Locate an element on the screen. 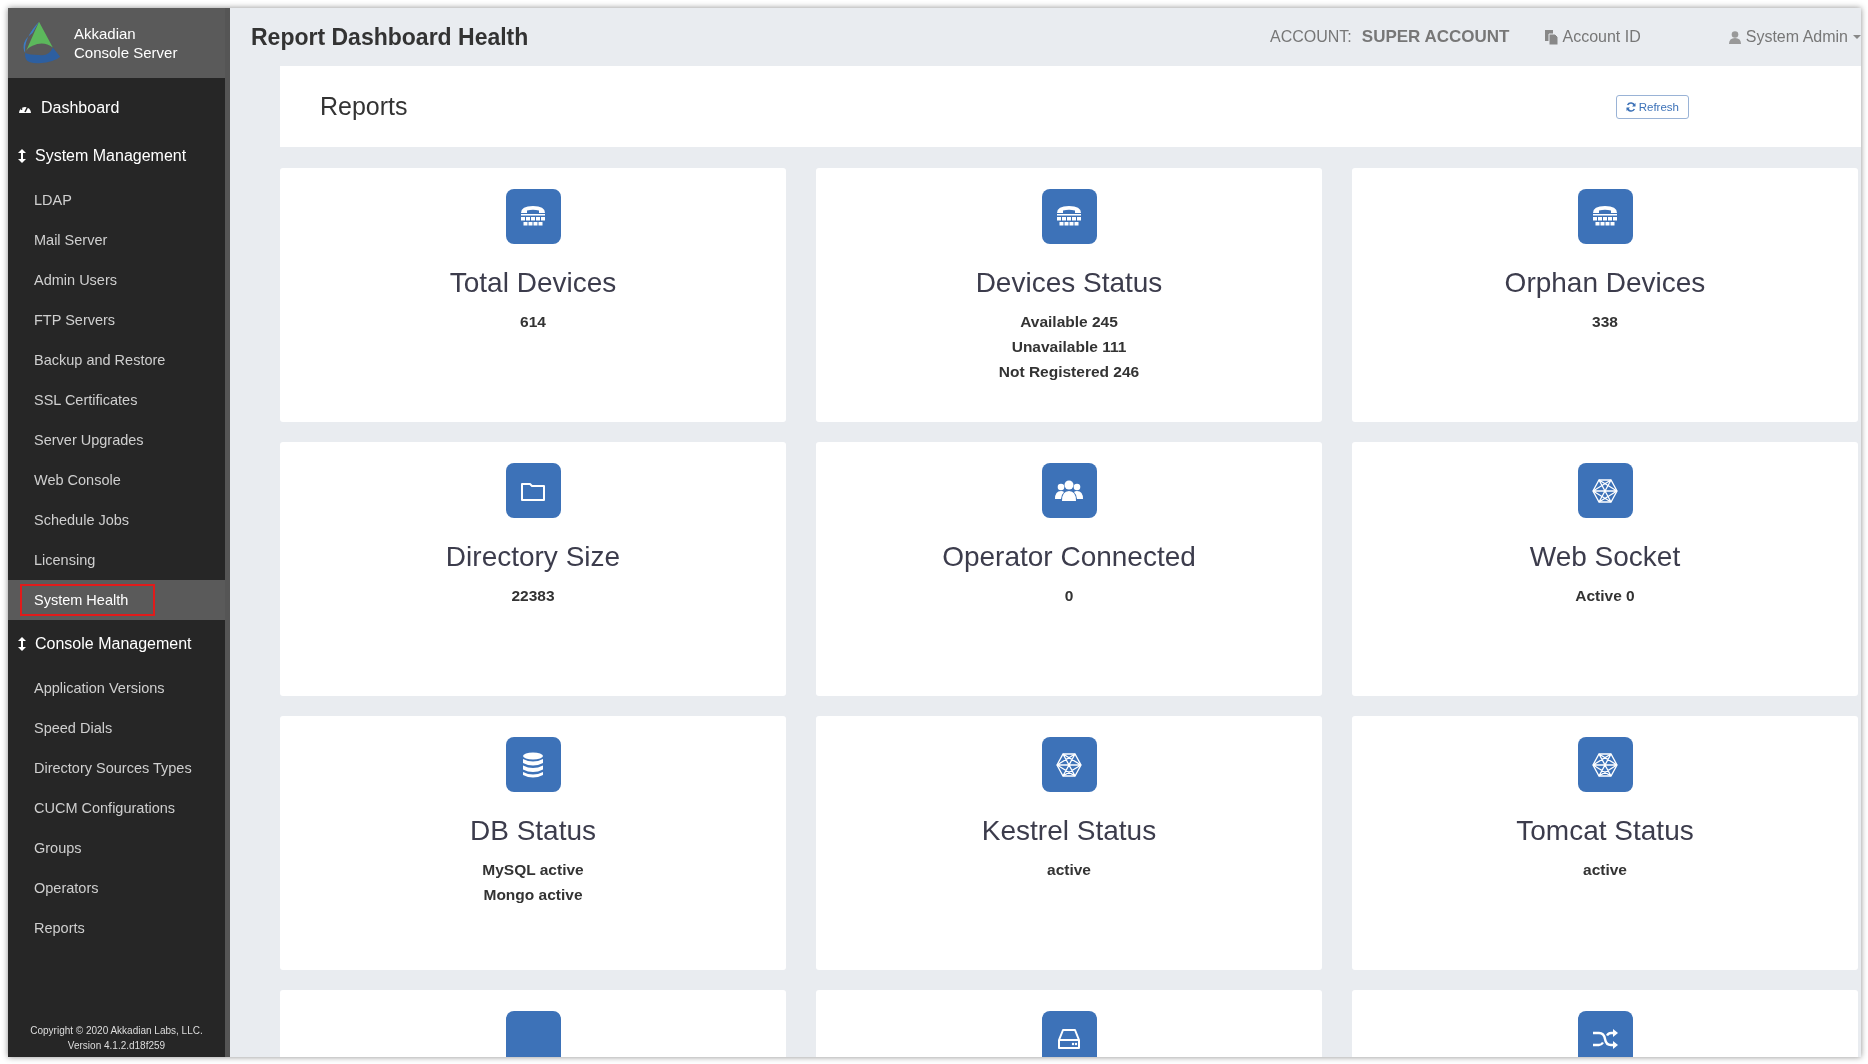  card-value: Mongo active is located at coordinates (533, 895).